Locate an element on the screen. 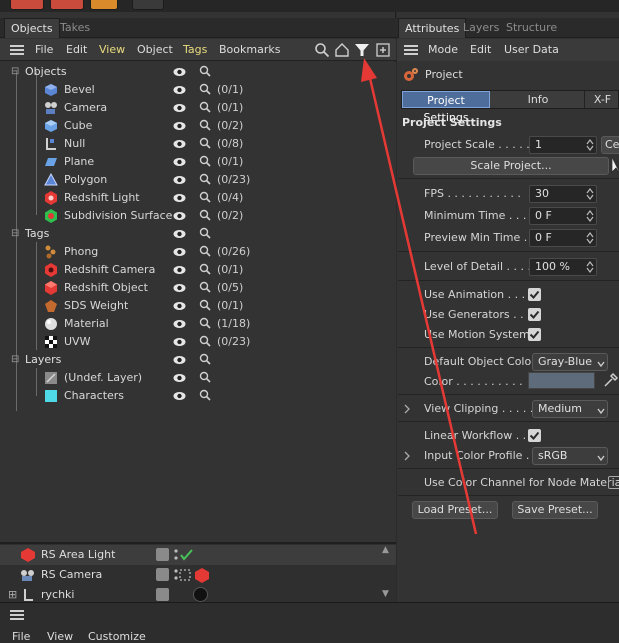 The width and height of the screenshot is (619, 643). eyedropper-icon is located at coordinates (611, 380).